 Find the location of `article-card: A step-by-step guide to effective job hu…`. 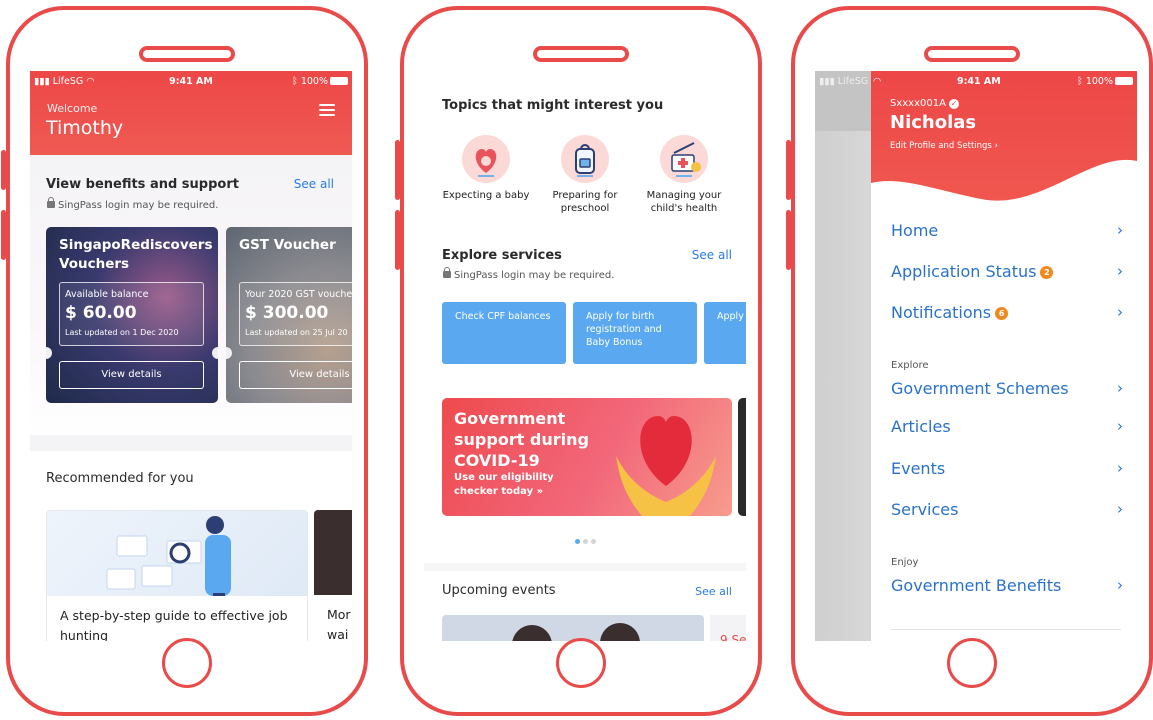

article-card: A step-by-step guide to effective job hu… is located at coordinates (177, 575).